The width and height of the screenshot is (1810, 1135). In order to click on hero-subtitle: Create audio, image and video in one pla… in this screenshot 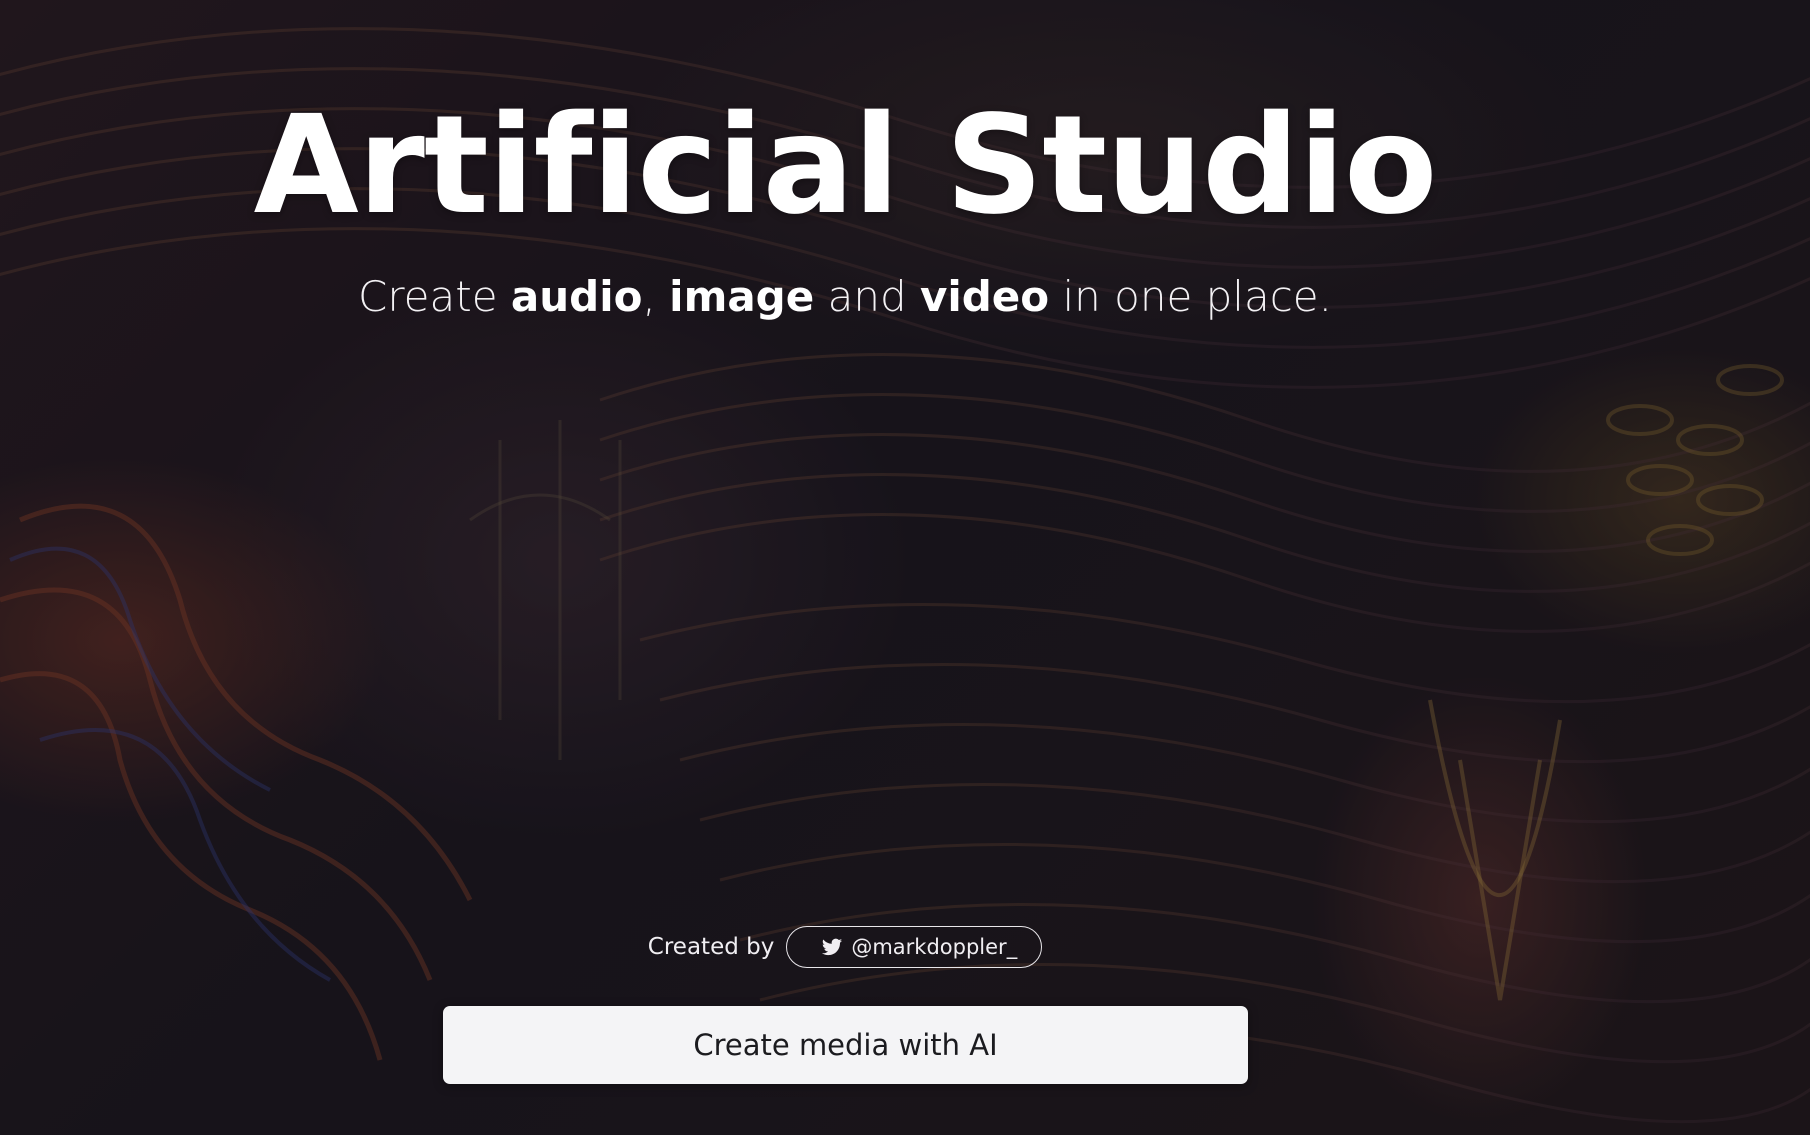, I will do `click(845, 296)`.